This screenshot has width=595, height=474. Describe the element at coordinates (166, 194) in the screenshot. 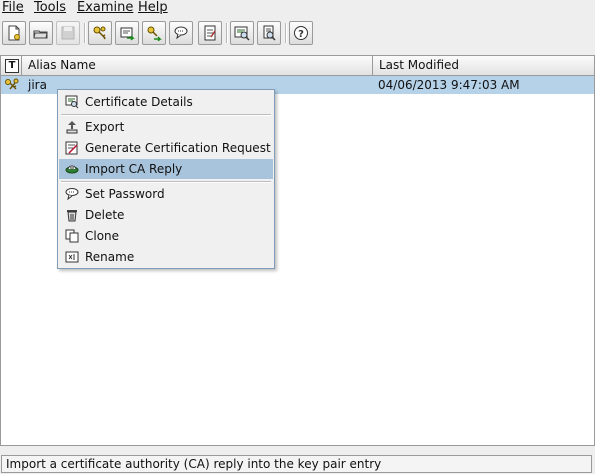

I see `menu-item-set-password: Set Password` at that location.